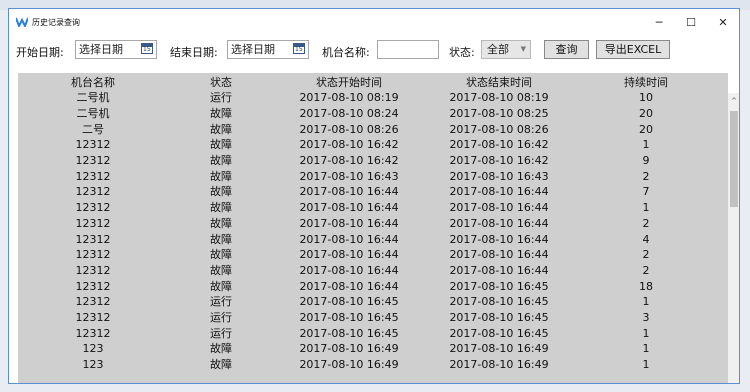 This screenshot has height=392, width=750. What do you see at coordinates (646, 286) in the screenshot?
I see `cell-duration: 18` at bounding box center [646, 286].